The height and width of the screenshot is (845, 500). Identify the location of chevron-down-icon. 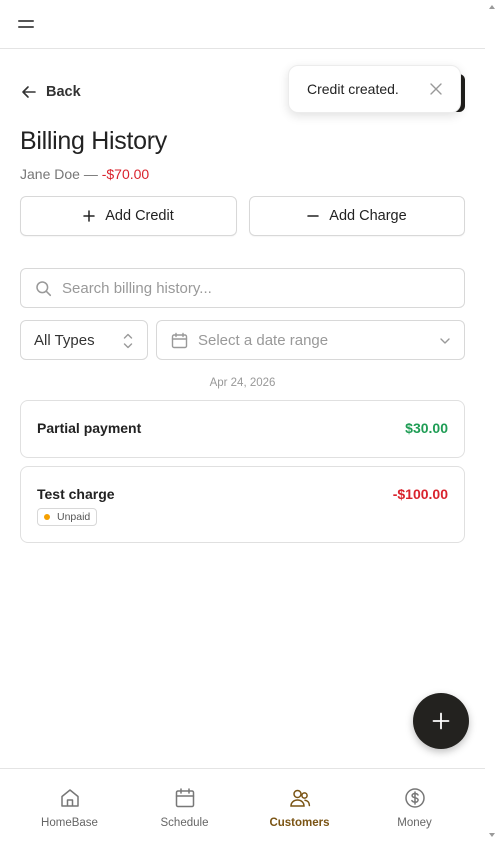
(445, 341).